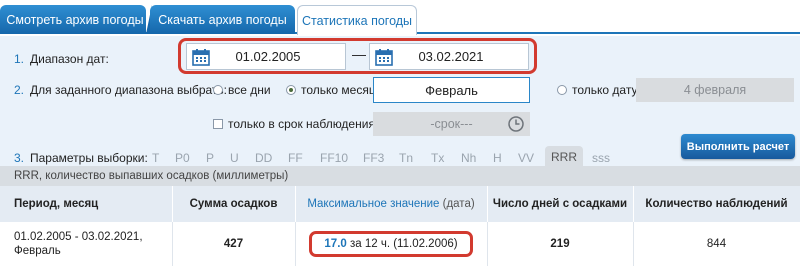 Image resolution: width=800 pixels, height=266 pixels. I want to click on checkbox-obs-time, so click(218, 124).